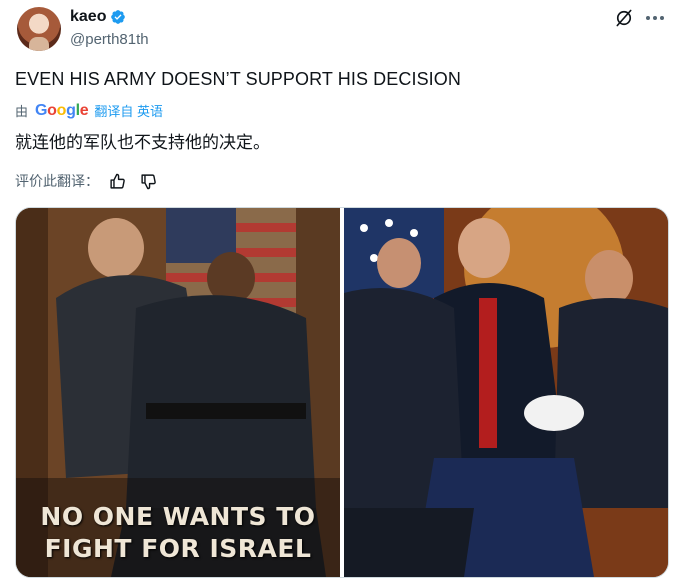 Image resolution: width=686 pixels, height=579 pixels. What do you see at coordinates (22, 111) in the screenshot?
I see `translated-by-prefix: 由` at bounding box center [22, 111].